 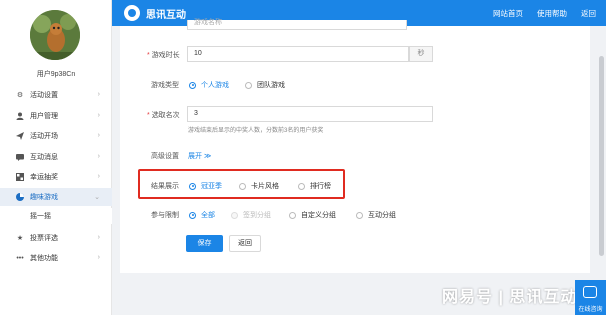 I want to click on header-link-home: 网站首页, so click(x=508, y=13).